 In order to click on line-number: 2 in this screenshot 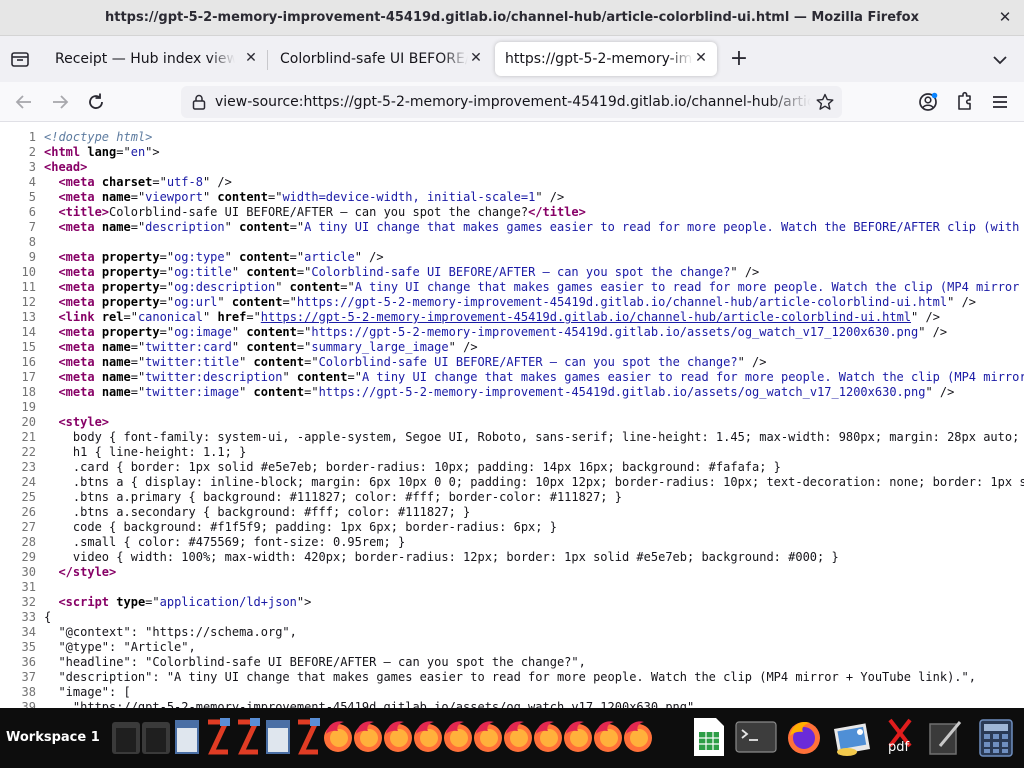, I will do `click(32, 152)`.